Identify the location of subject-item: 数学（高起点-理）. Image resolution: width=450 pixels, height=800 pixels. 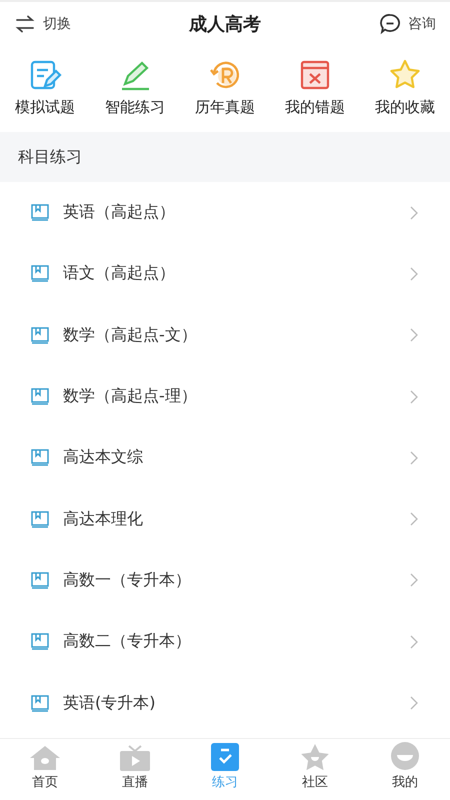
(229, 397).